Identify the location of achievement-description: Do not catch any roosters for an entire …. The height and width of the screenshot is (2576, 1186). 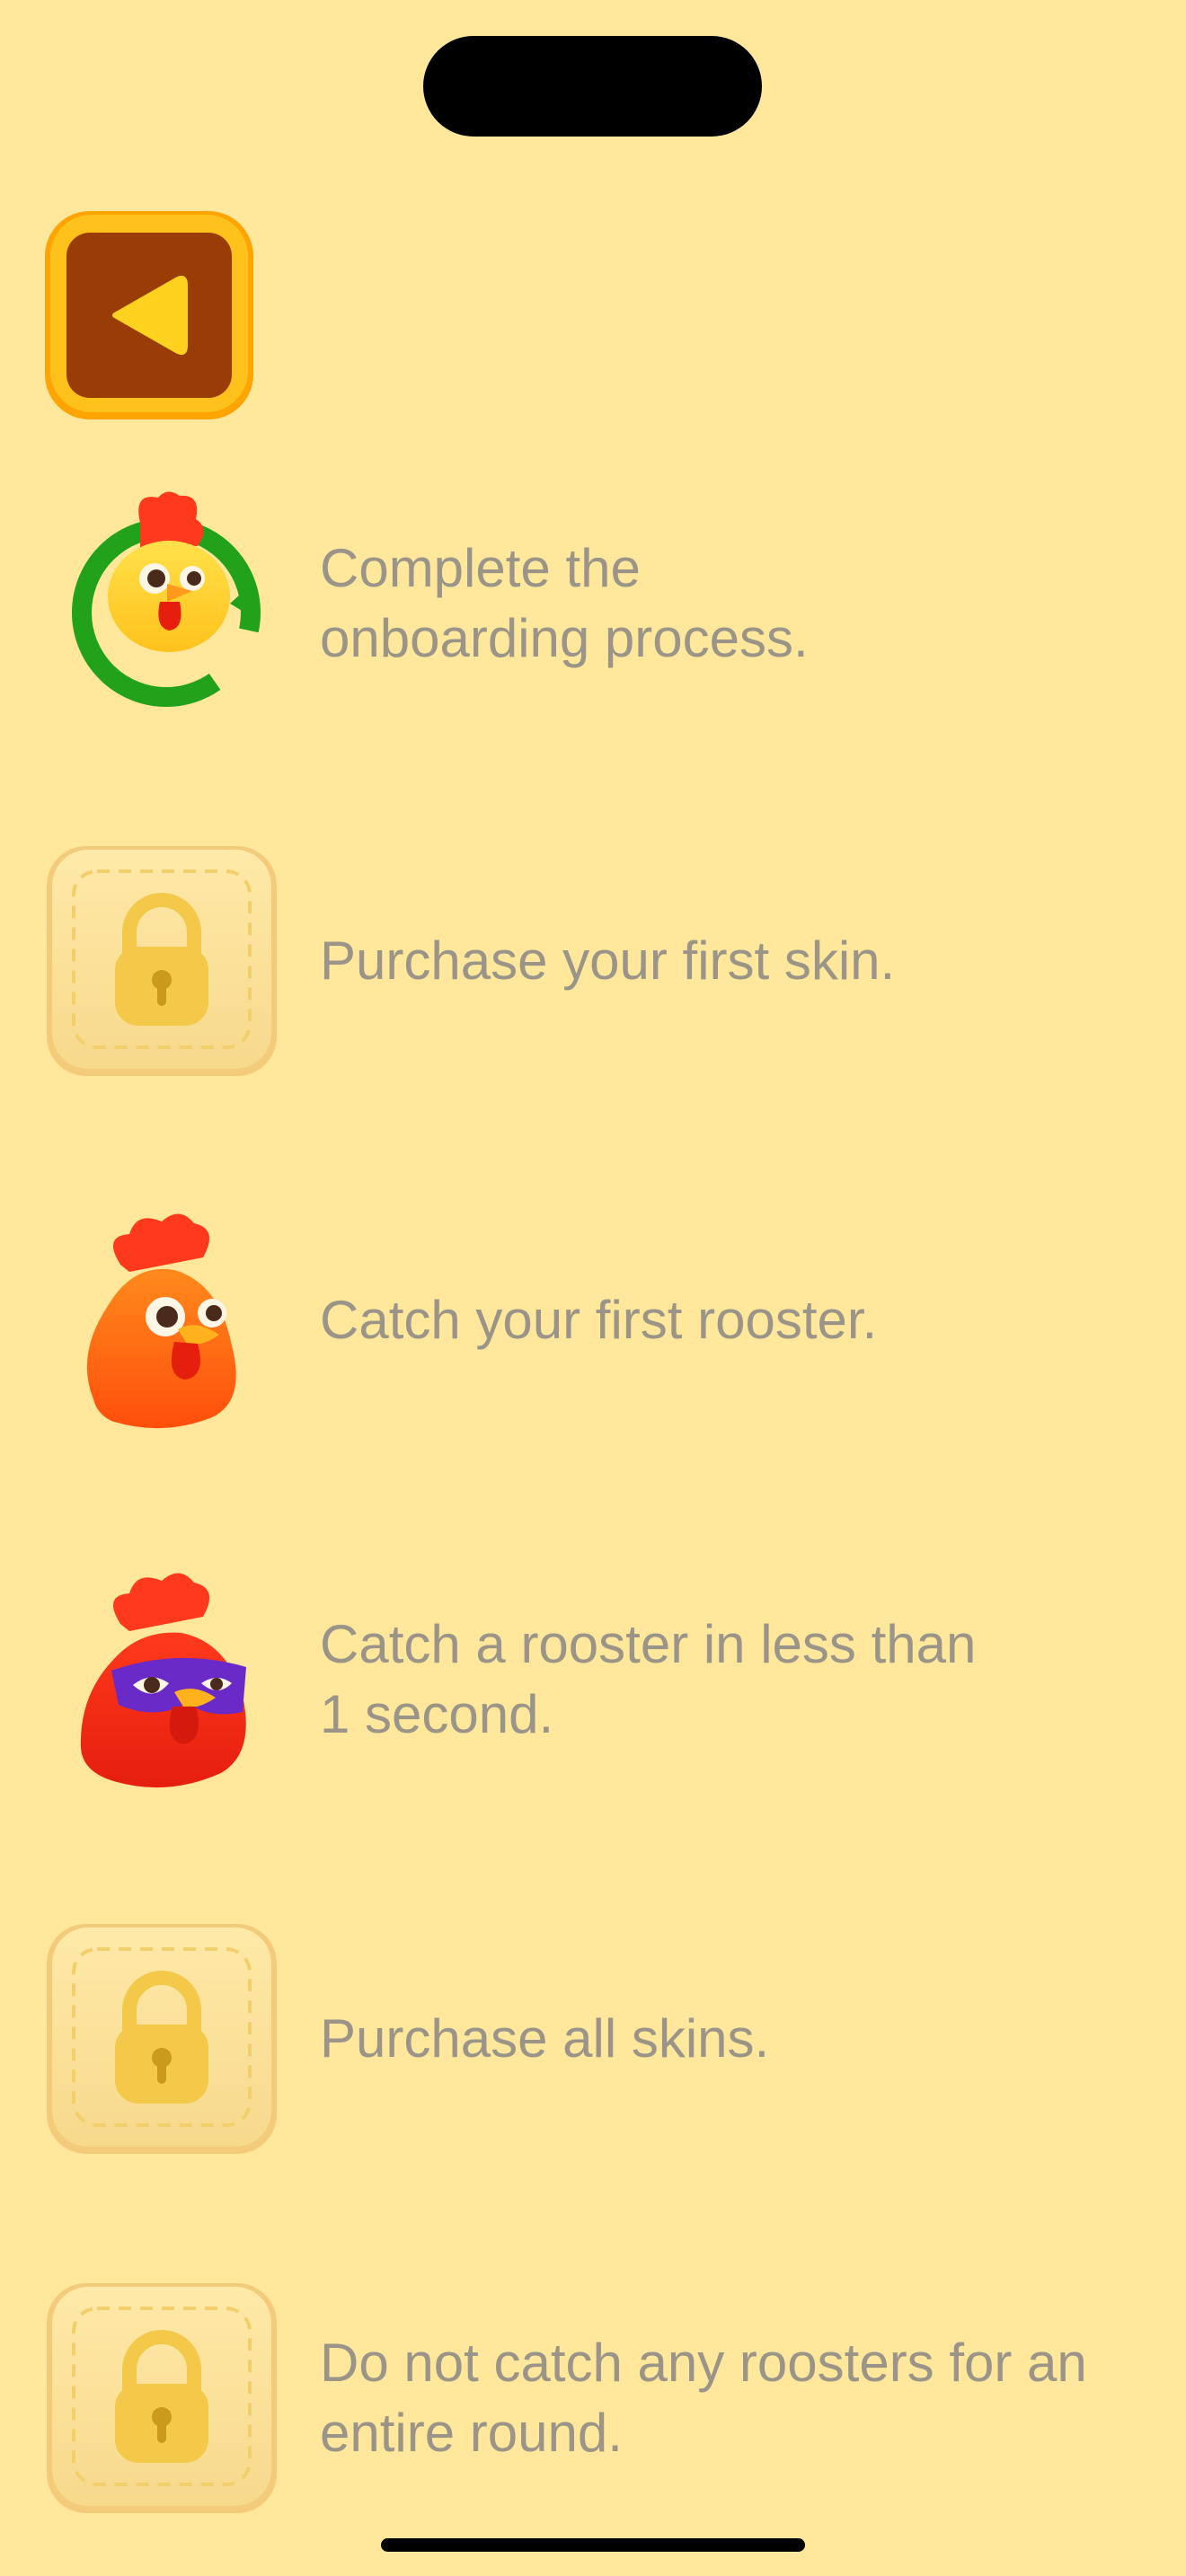
(703, 2398).